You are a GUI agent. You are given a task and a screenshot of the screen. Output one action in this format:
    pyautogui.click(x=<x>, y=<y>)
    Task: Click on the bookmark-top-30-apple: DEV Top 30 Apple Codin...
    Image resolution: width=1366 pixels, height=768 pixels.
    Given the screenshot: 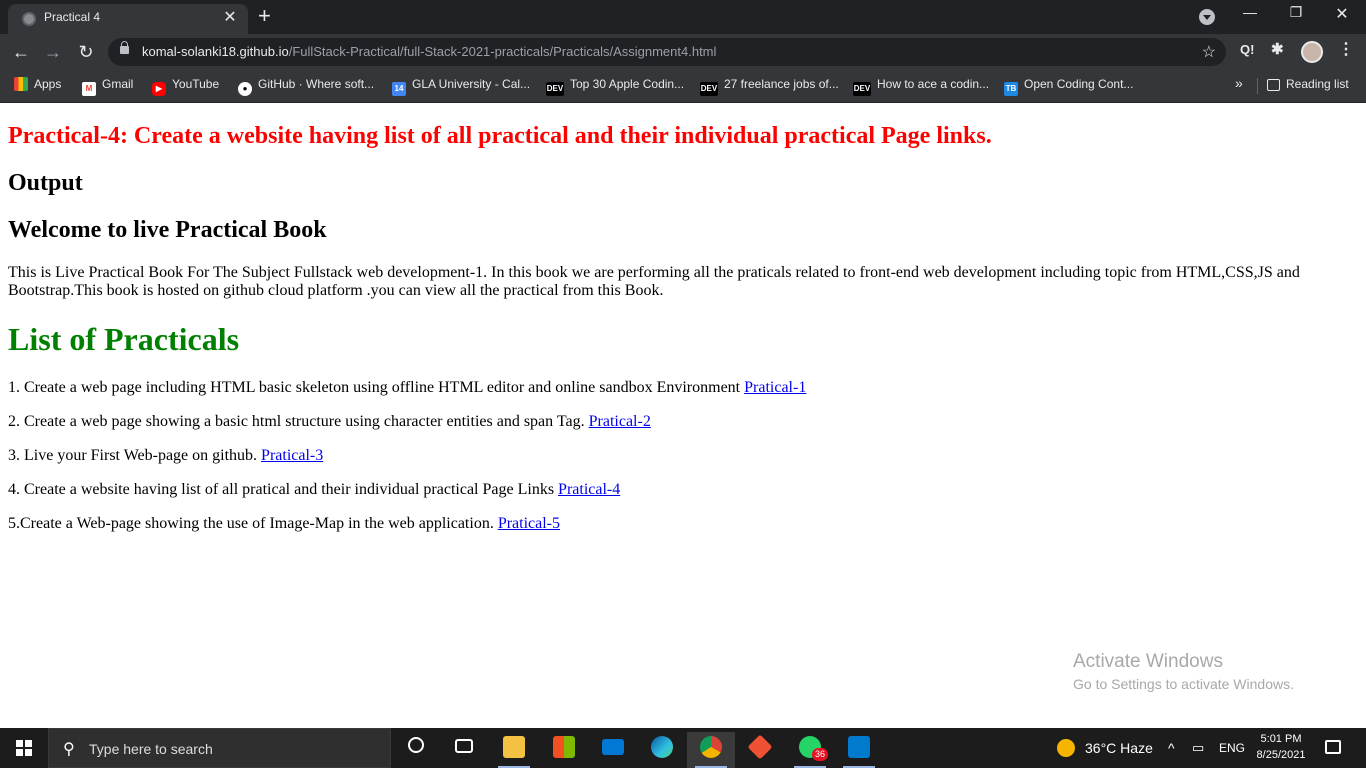 What is the action you would take?
    pyautogui.click(x=615, y=86)
    